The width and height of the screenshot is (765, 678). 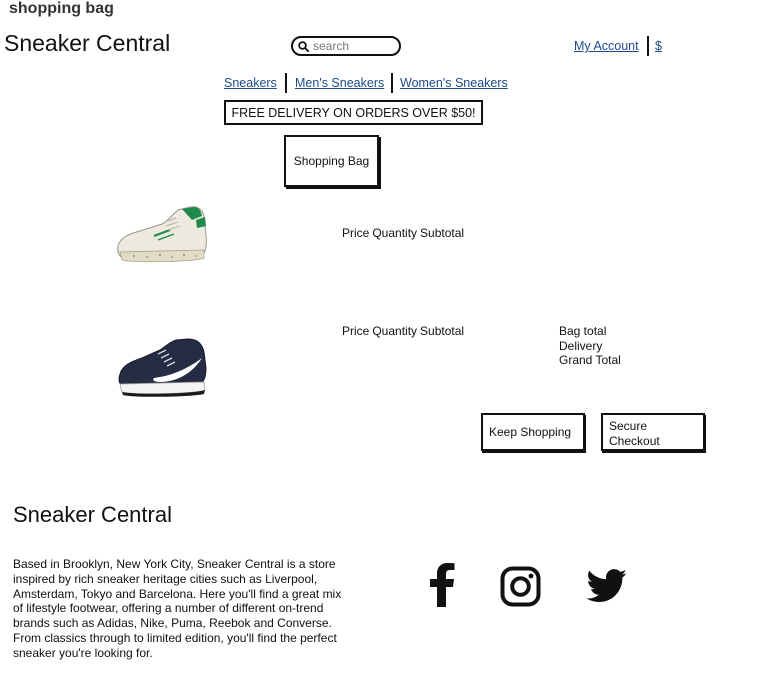 What do you see at coordinates (250, 83) in the screenshot?
I see `nav-sneakers: Sneakers` at bounding box center [250, 83].